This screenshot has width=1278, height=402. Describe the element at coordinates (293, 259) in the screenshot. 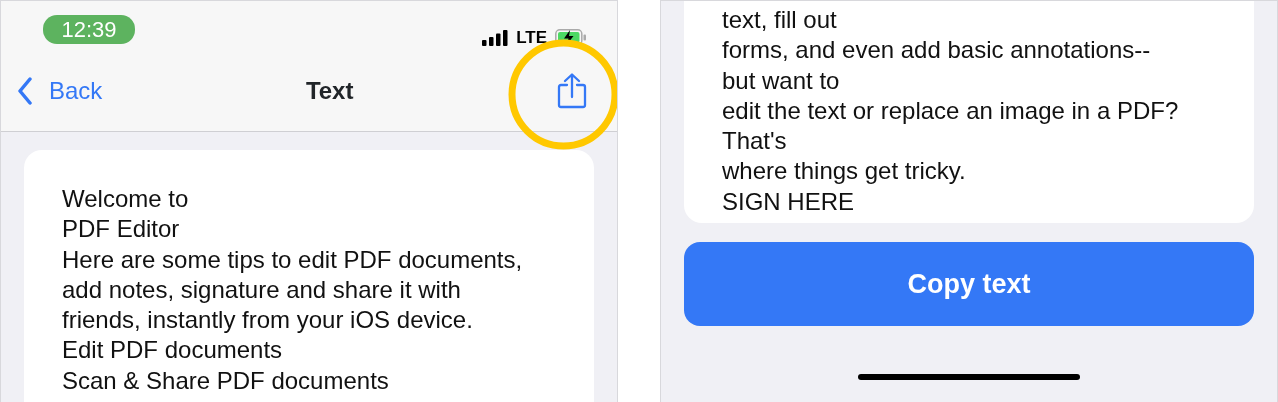

I see `text-line: Here are some tips to edit PDF documents,` at that location.